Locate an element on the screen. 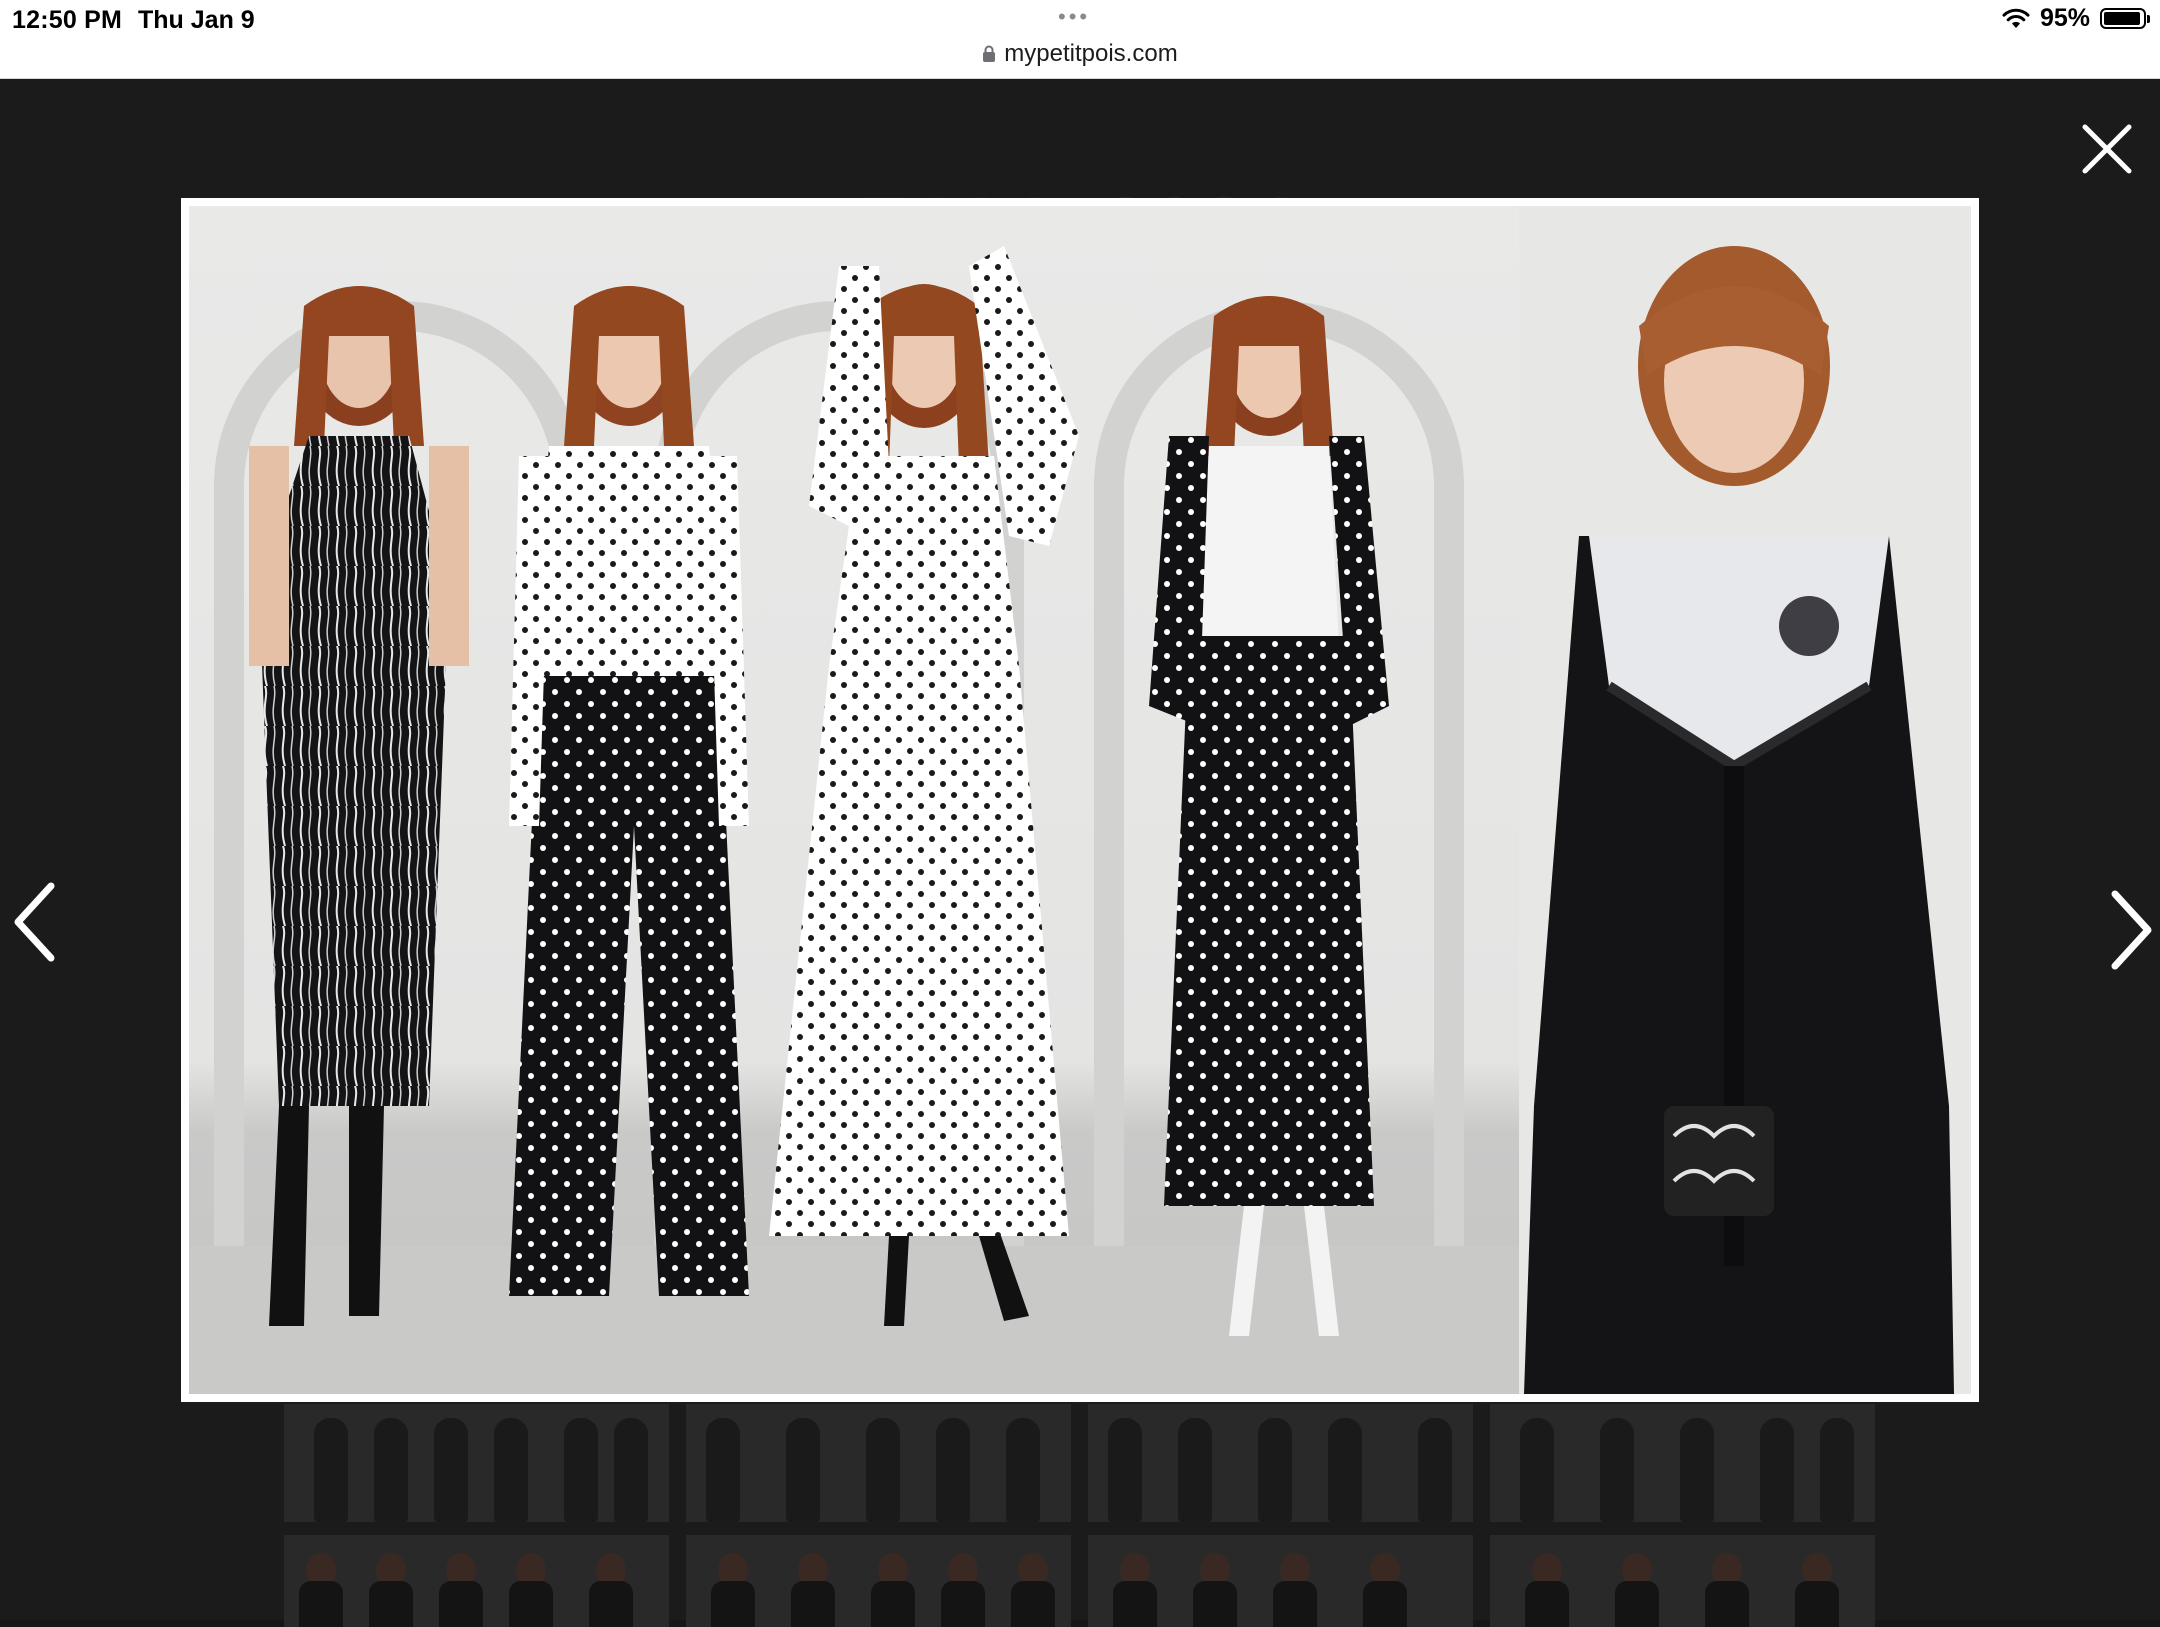 The height and width of the screenshot is (1627, 2160). close-icon is located at coordinates (2107, 149).